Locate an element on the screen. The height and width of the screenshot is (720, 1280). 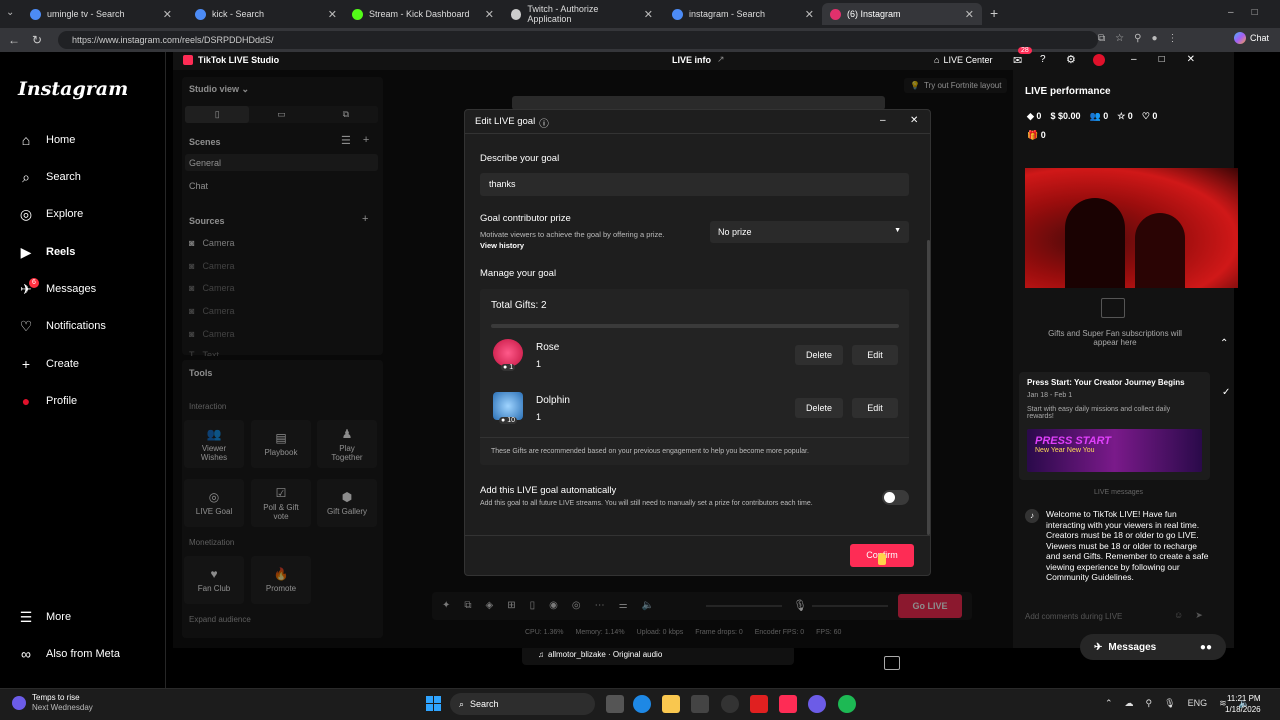
modal-scrollbar is located at coordinates (928, 387).